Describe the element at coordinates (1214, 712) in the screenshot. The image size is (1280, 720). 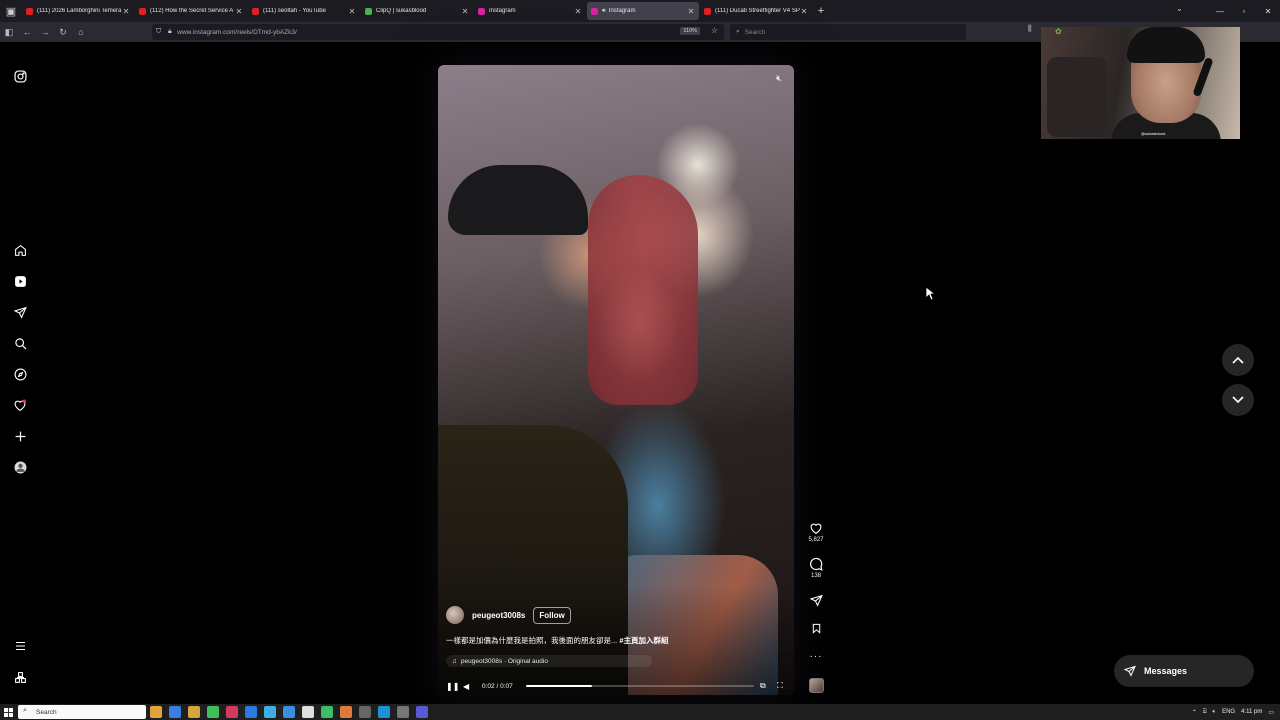
I see `speaker-icon: 🔈︎` at that location.